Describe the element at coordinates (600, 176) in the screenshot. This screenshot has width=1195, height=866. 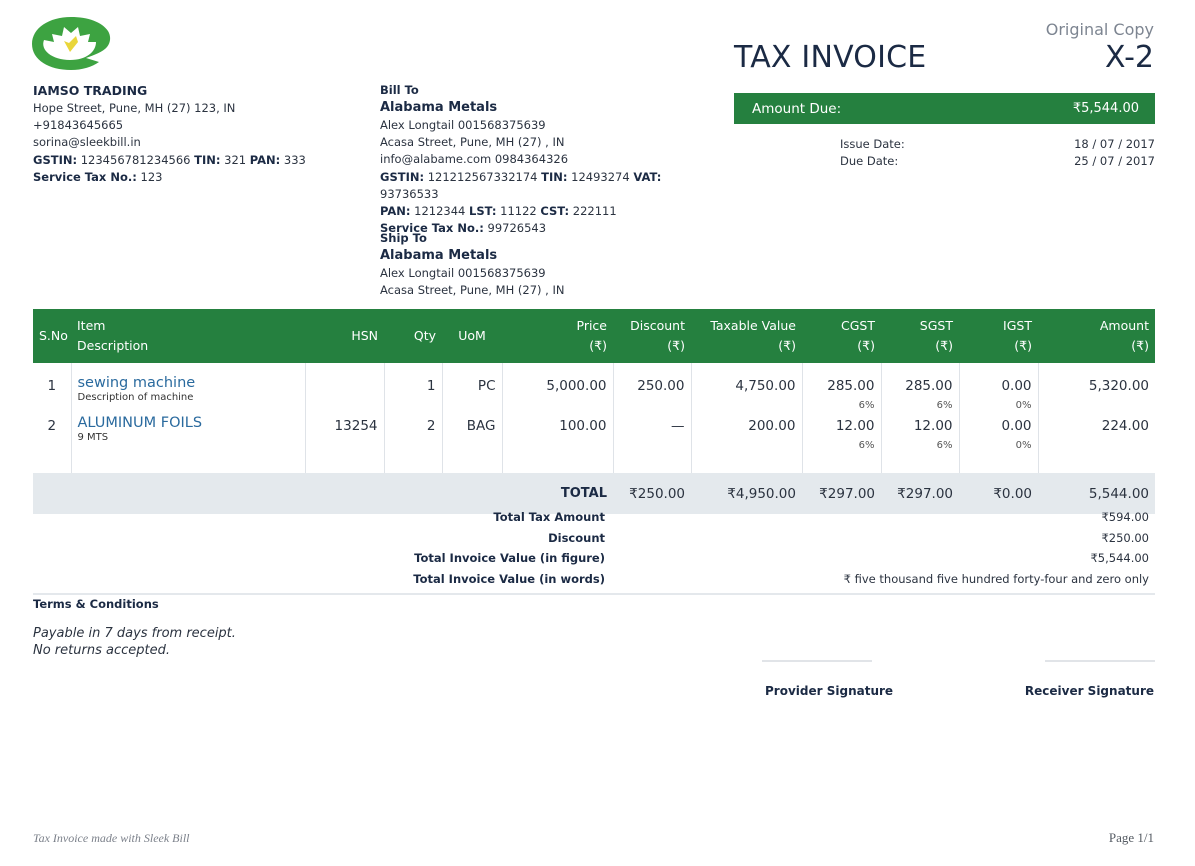
I see `tin-value: 12493274` at that location.